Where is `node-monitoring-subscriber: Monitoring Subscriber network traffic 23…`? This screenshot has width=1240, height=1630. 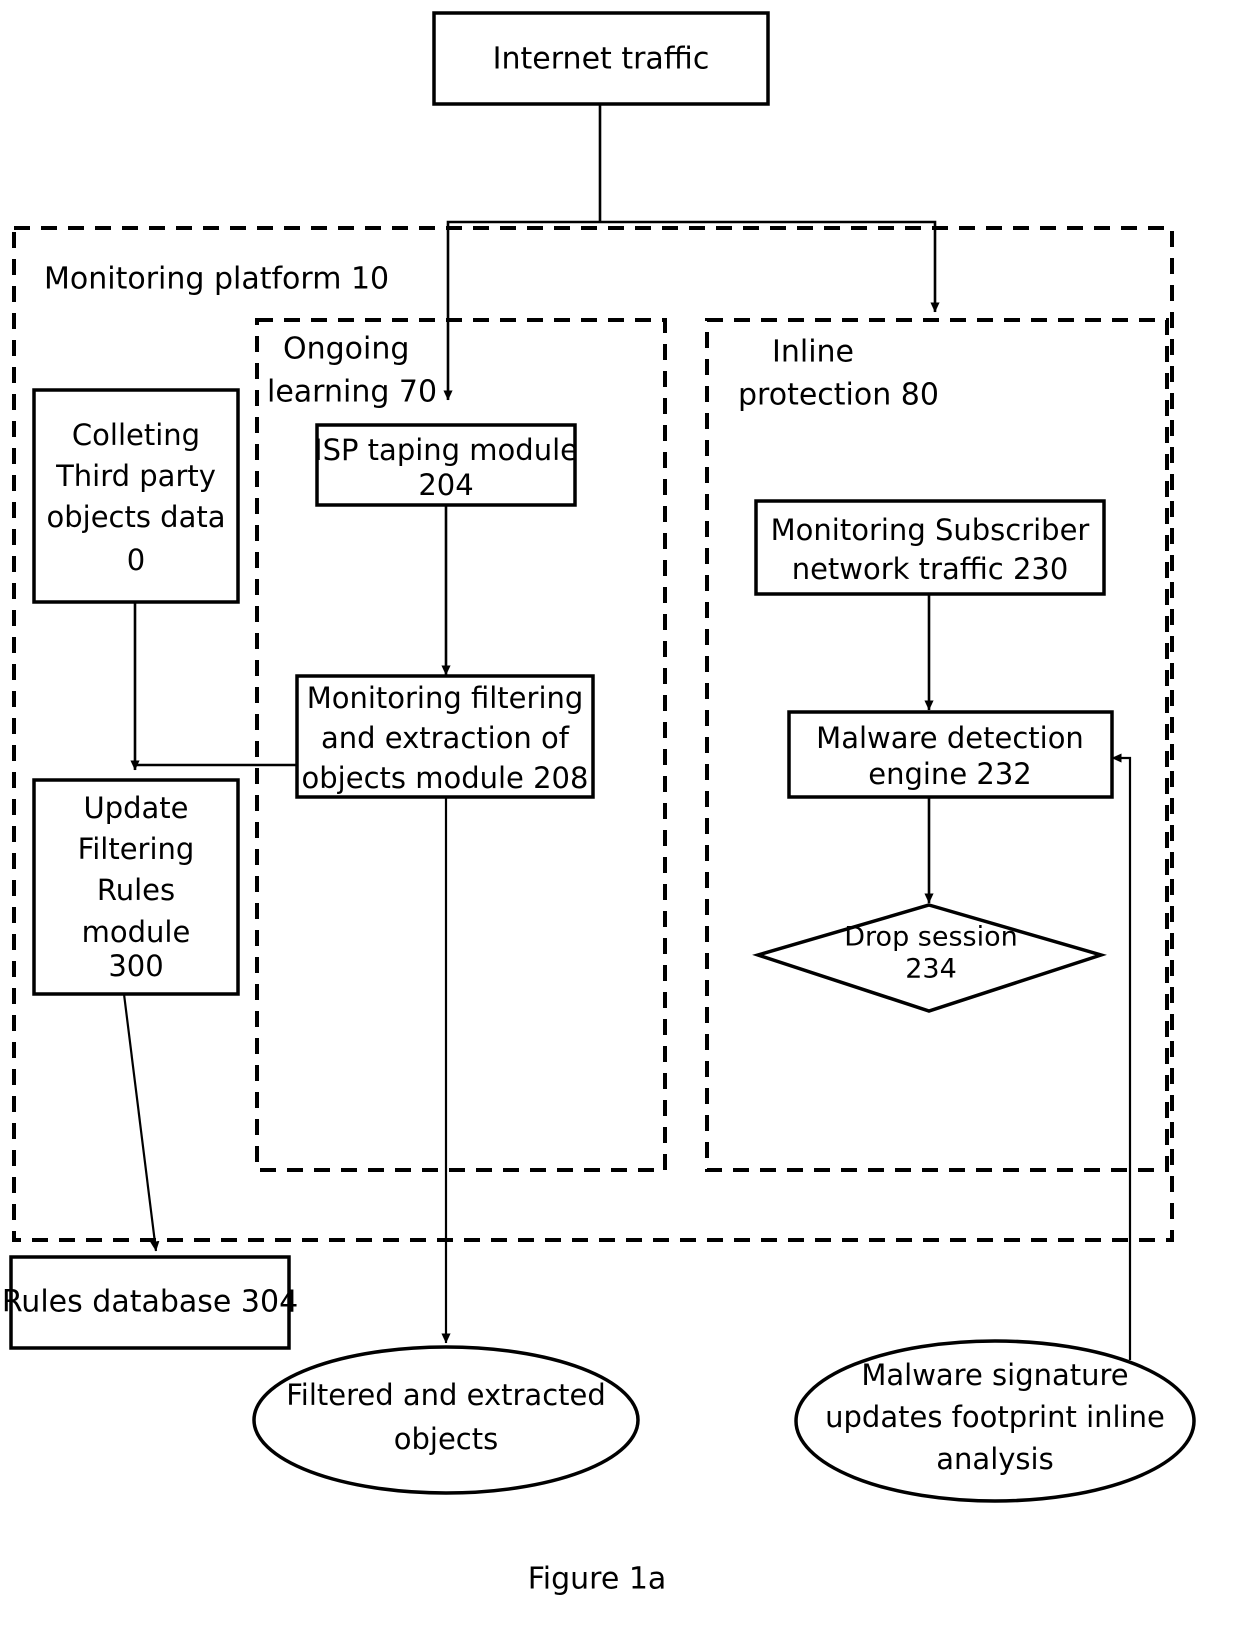 node-monitoring-subscriber: Monitoring Subscriber network traffic 23… is located at coordinates (930, 547).